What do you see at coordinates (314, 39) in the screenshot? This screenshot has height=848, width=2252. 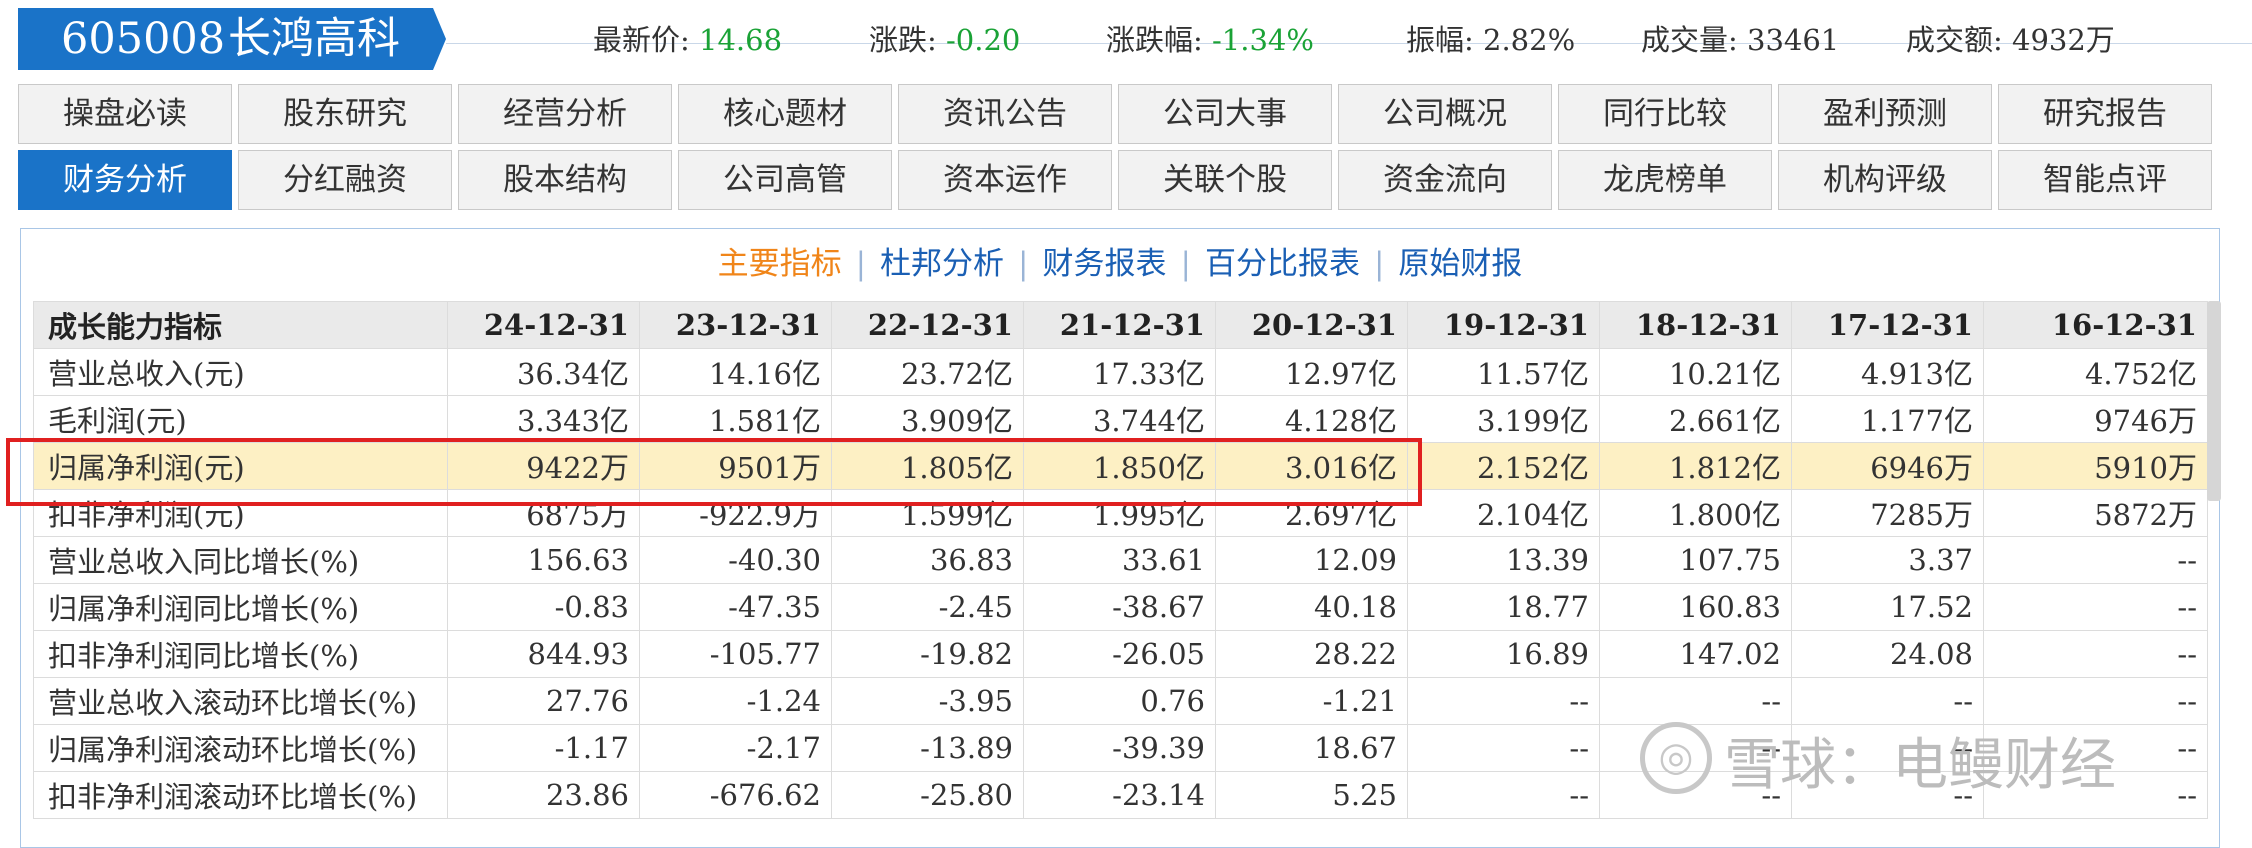 I see `stock-name: 长鸿高科` at bounding box center [314, 39].